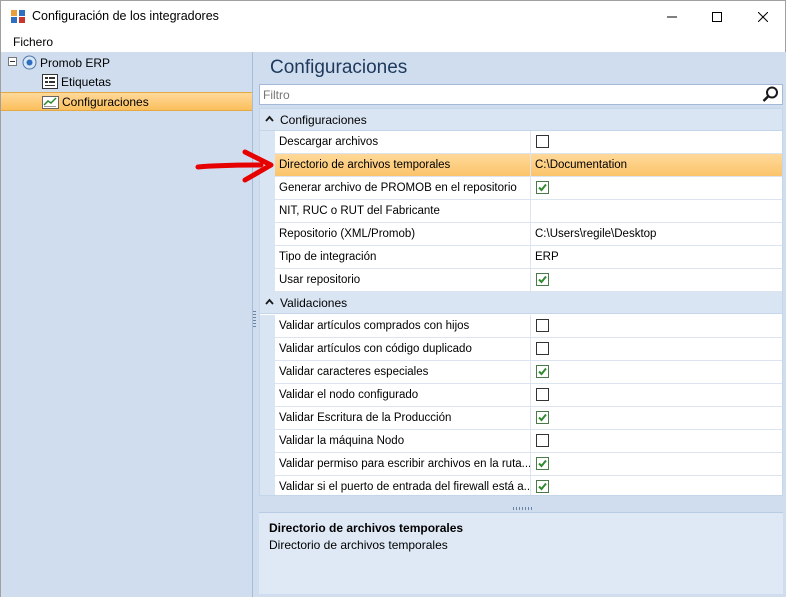 The image size is (793, 605). Describe the element at coordinates (523, 508) in the screenshot. I see `splitter-grip` at that location.